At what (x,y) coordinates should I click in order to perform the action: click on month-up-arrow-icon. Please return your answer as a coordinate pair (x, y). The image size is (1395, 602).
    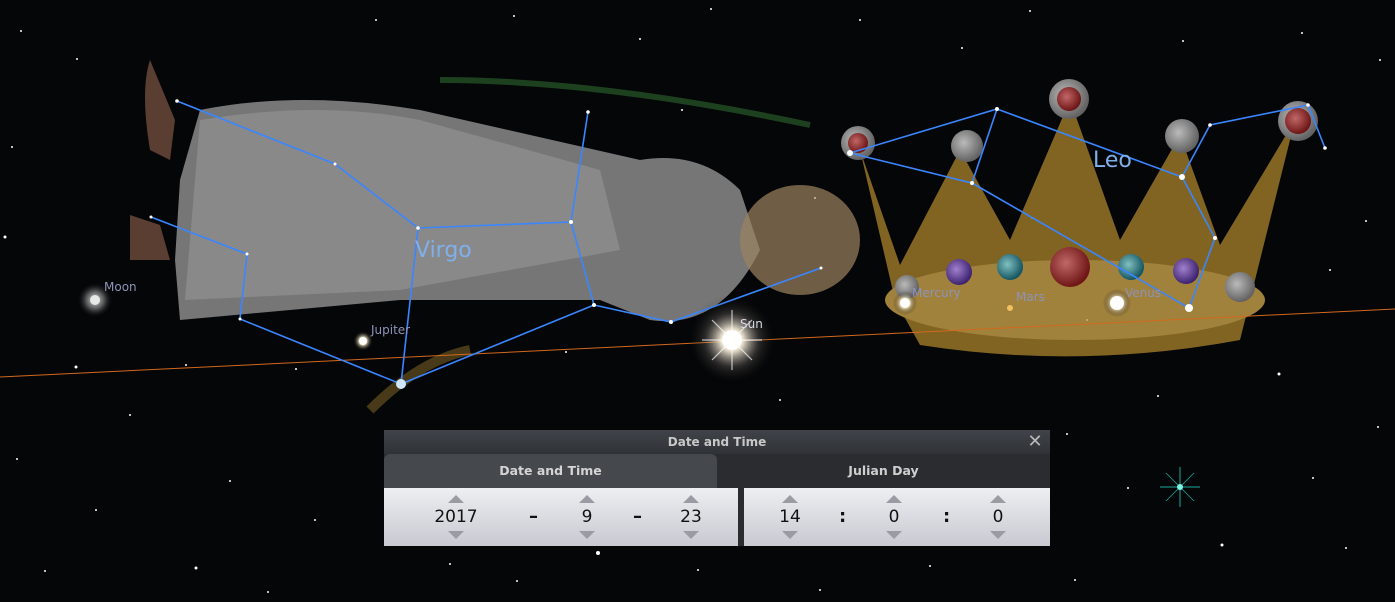
    Looking at the image, I should click on (587, 499).